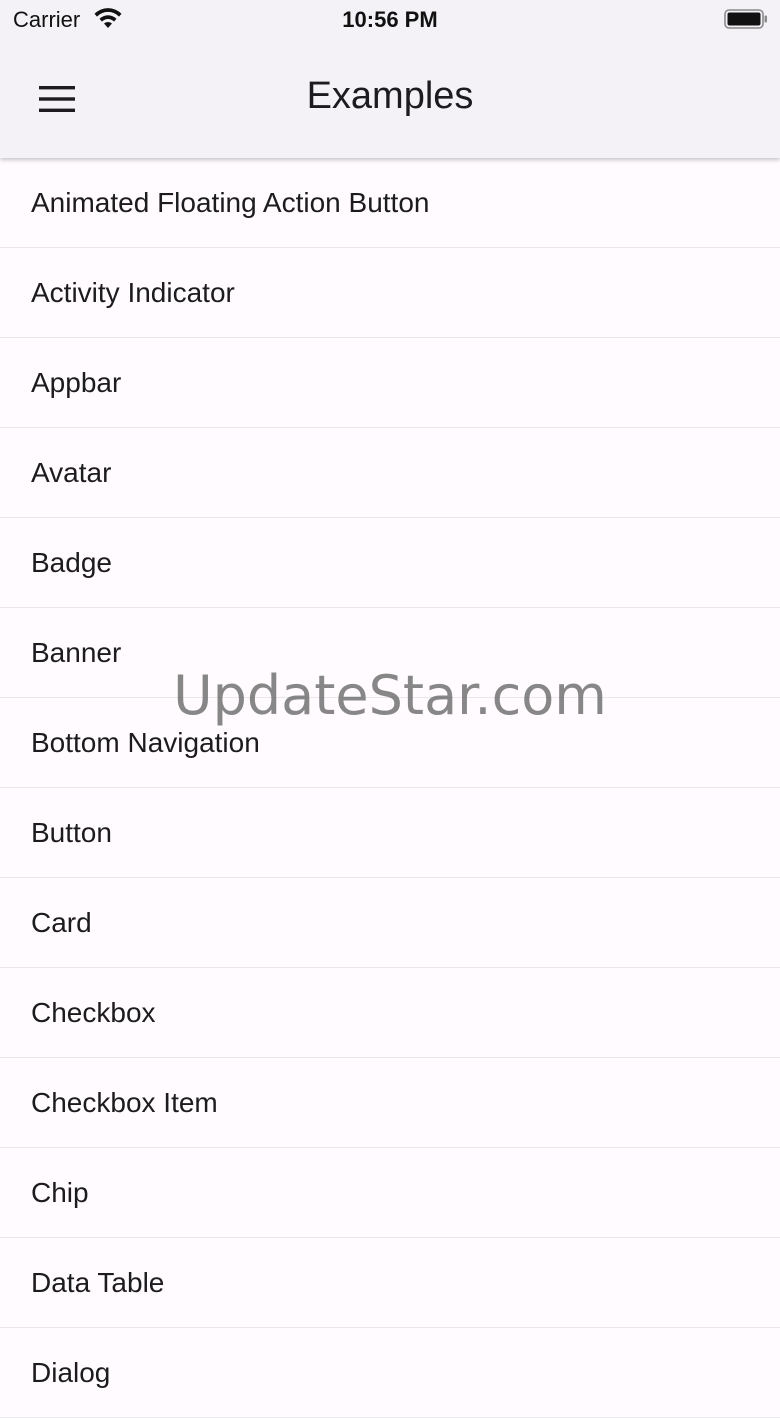 Image resolution: width=780 pixels, height=1418 pixels. I want to click on list-item: Badge, so click(390, 563).